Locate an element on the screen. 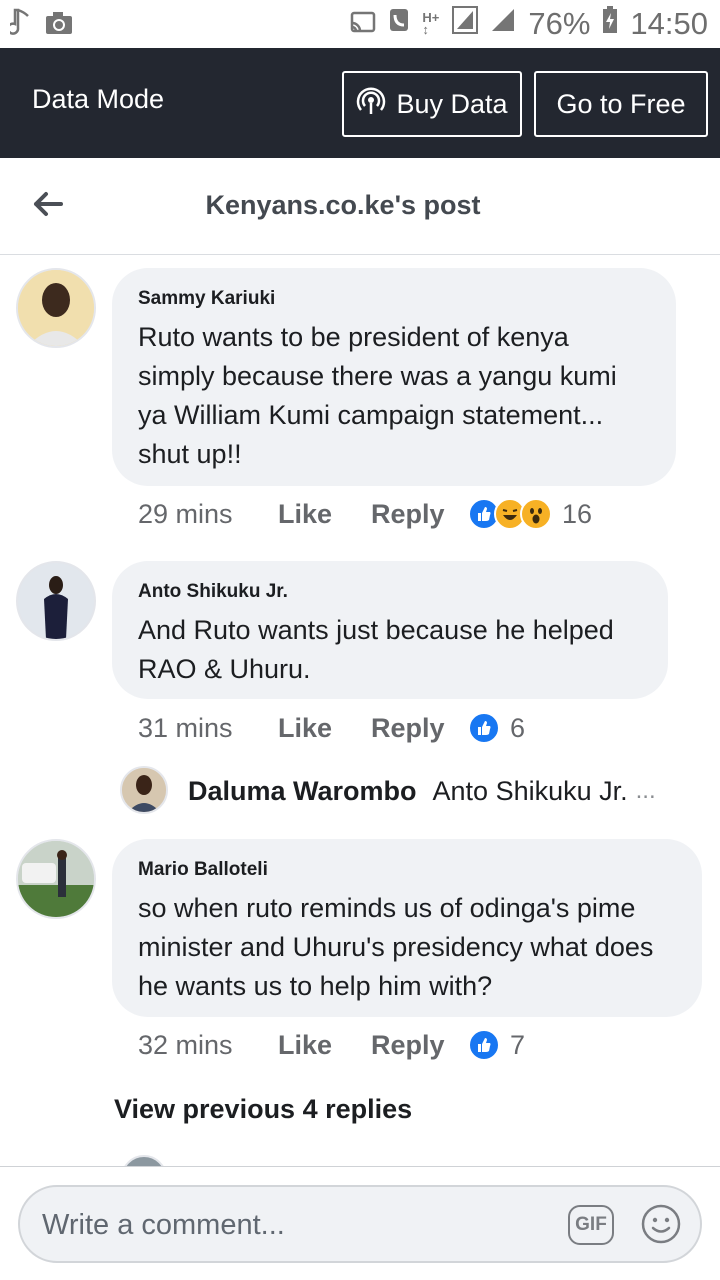 Image resolution: width=720 pixels, height=1280 pixels. comment-author: Anto Shikuku Jr. is located at coordinates (390, 592).